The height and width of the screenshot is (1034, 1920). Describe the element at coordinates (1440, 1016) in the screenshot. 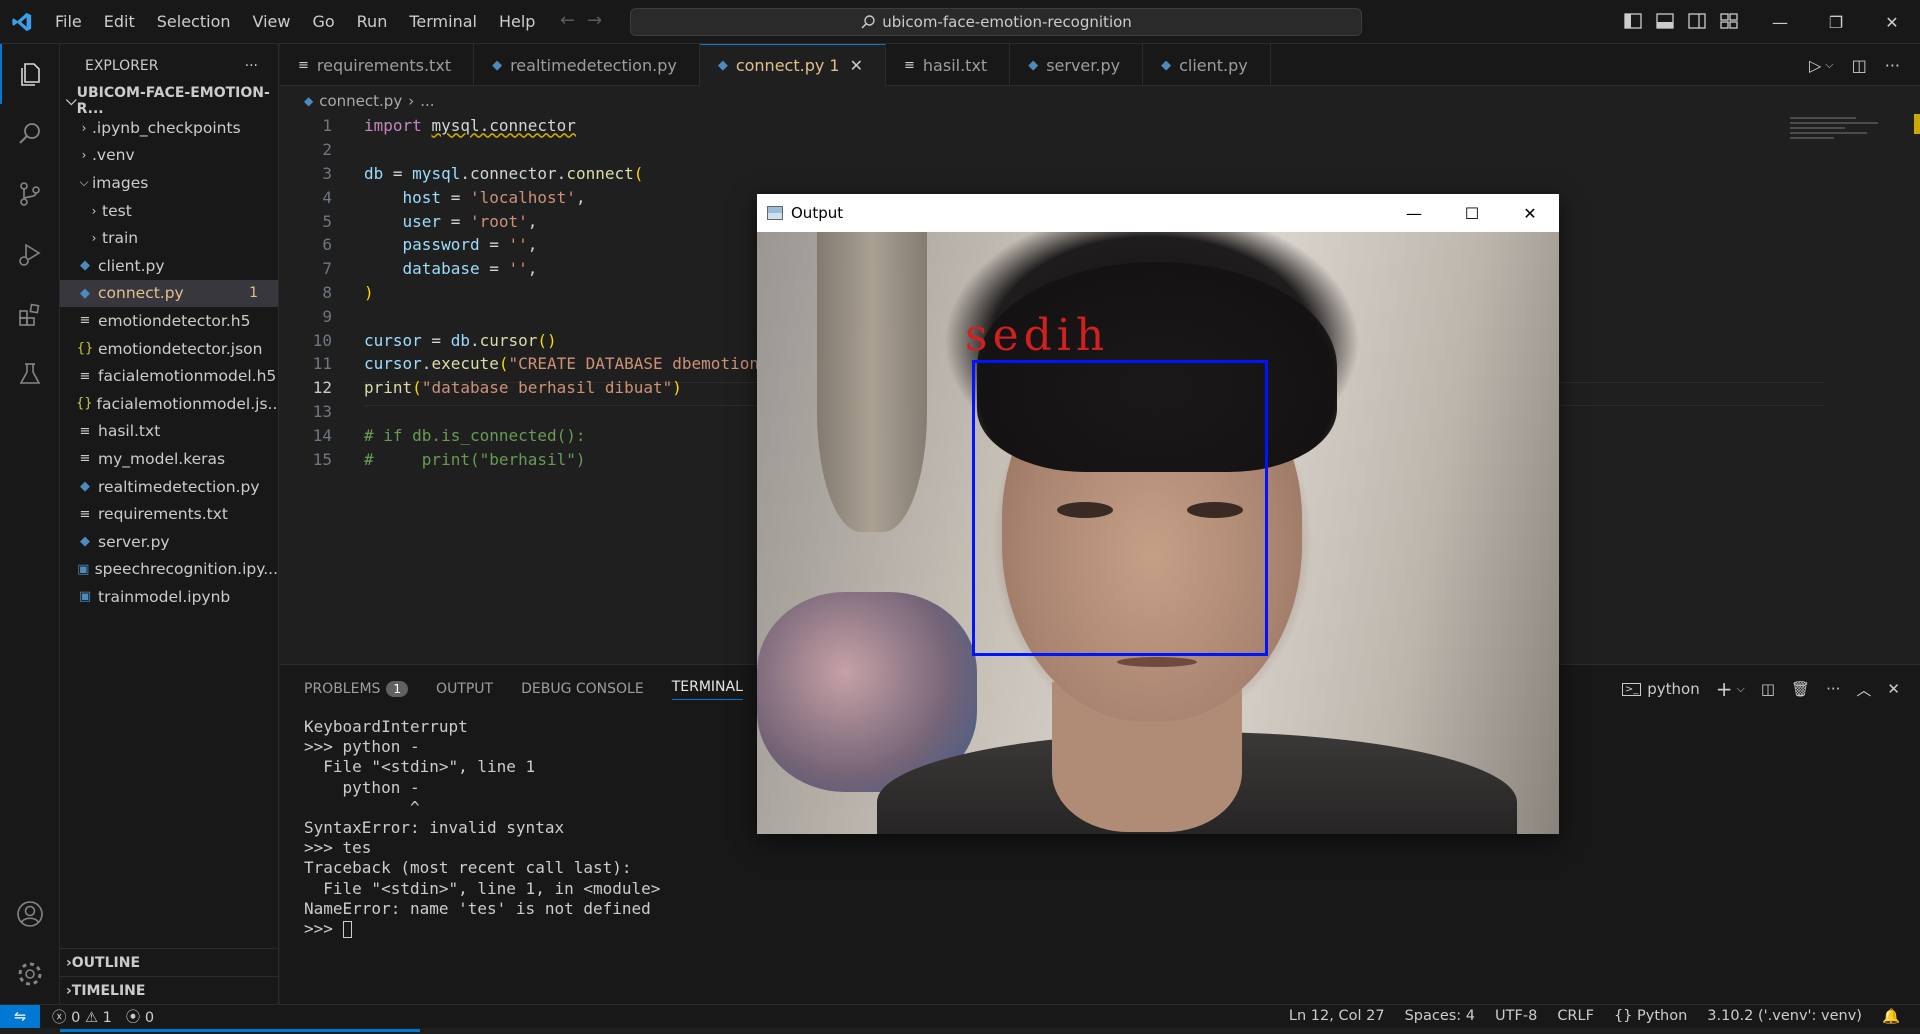

I see `indentation: Spaces: 4` at that location.